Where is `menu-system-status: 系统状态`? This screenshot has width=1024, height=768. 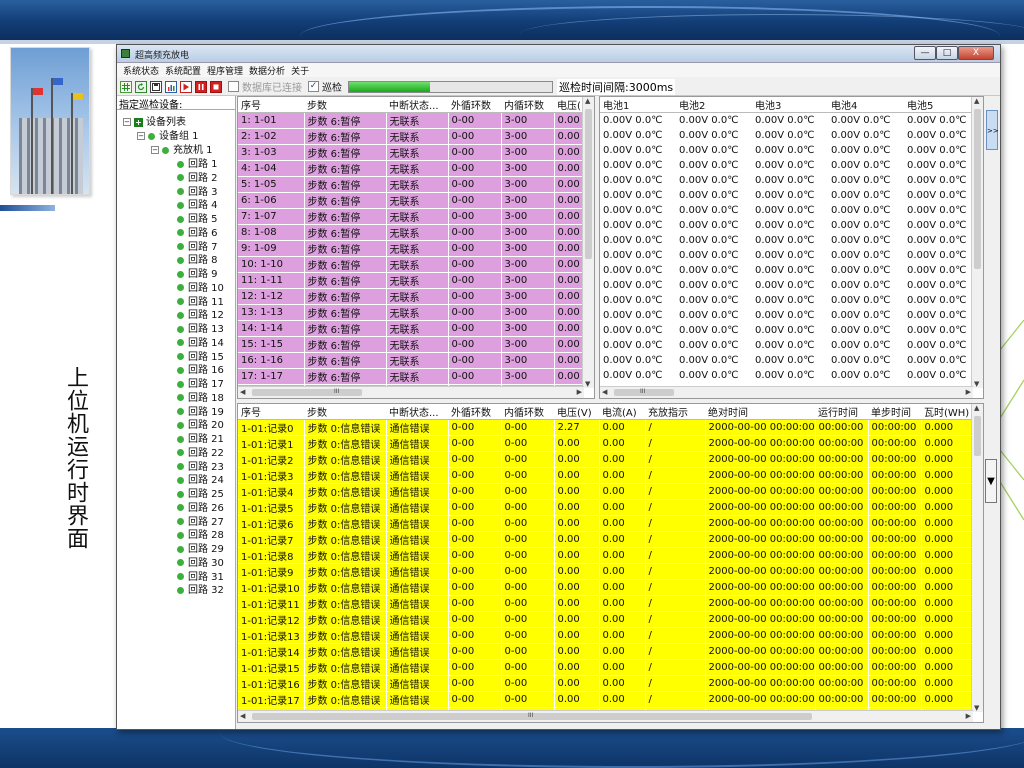
menu-system-status: 系统状态 is located at coordinates (141, 70).